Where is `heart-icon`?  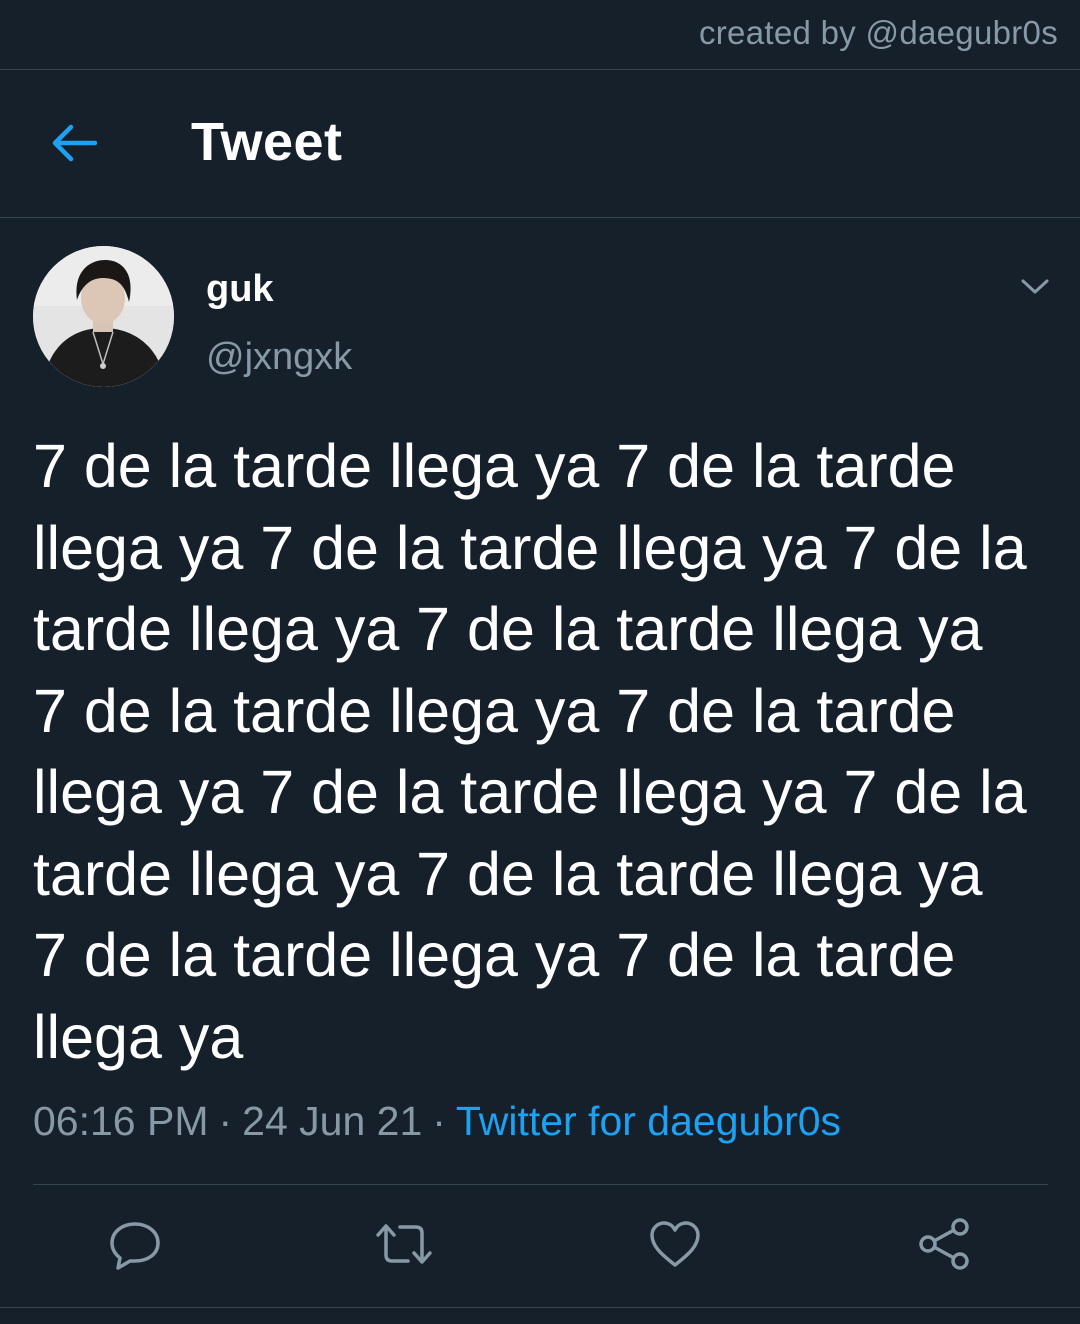 heart-icon is located at coordinates (675, 1244).